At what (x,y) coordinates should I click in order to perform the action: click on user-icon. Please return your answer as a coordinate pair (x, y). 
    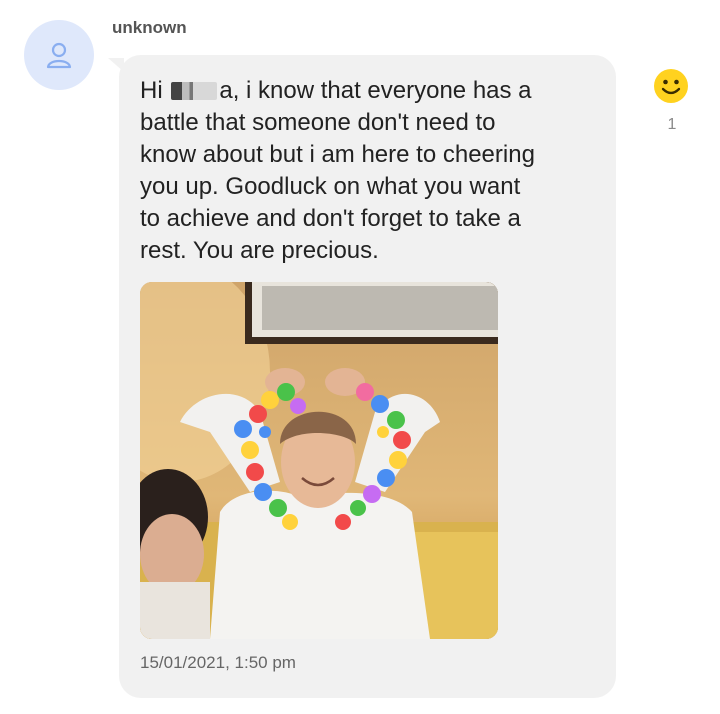
    Looking at the image, I should click on (59, 55).